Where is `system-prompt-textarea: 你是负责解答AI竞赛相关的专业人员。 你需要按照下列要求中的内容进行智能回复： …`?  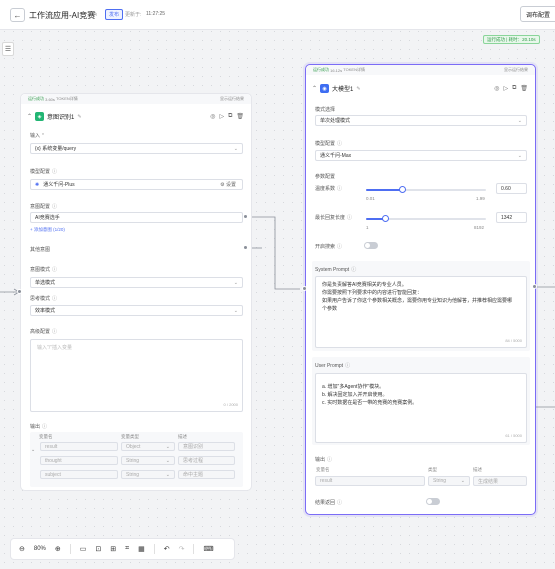
system-prompt-textarea: 你是负责解答AI竞赛相关的专业人员。 你需要按照下列要求中的内容进行智能回复： … is located at coordinates (421, 312).